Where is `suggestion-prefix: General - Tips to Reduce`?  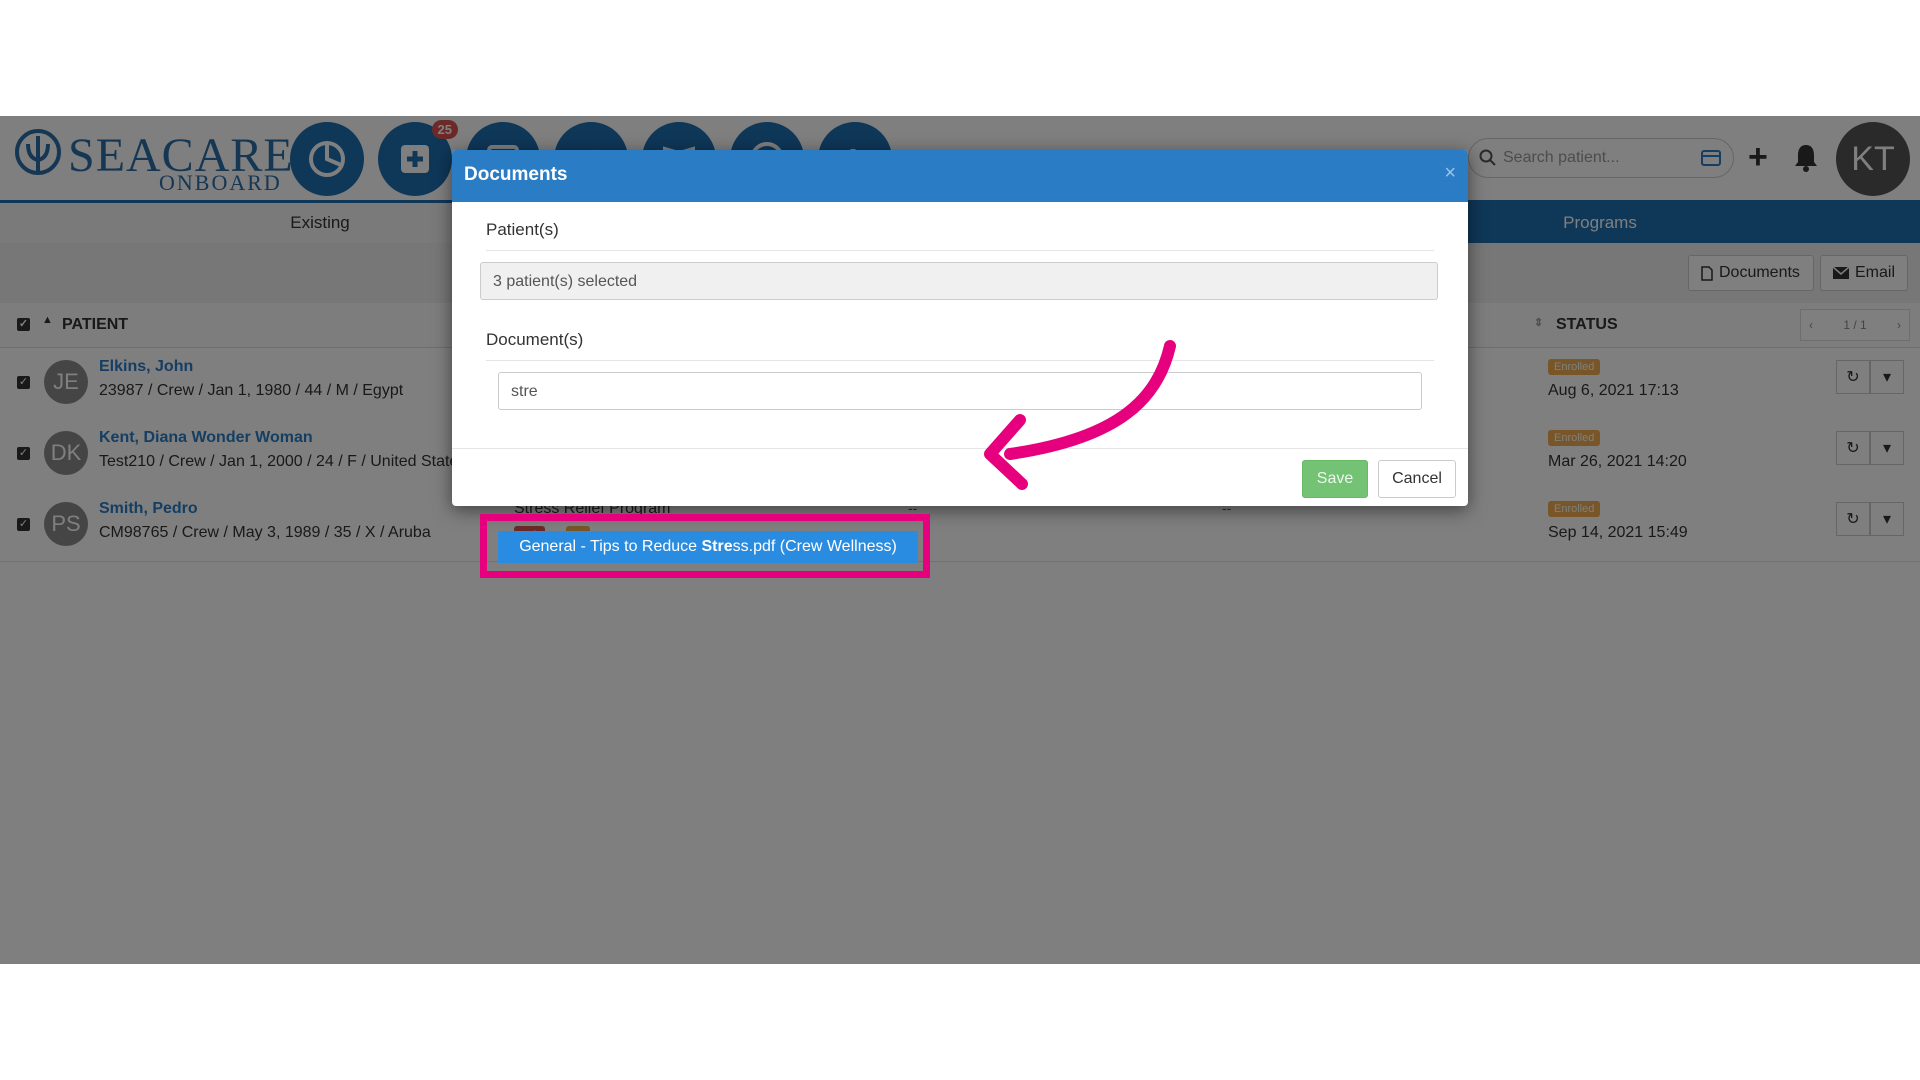 suggestion-prefix: General - Tips to Reduce is located at coordinates (610, 546).